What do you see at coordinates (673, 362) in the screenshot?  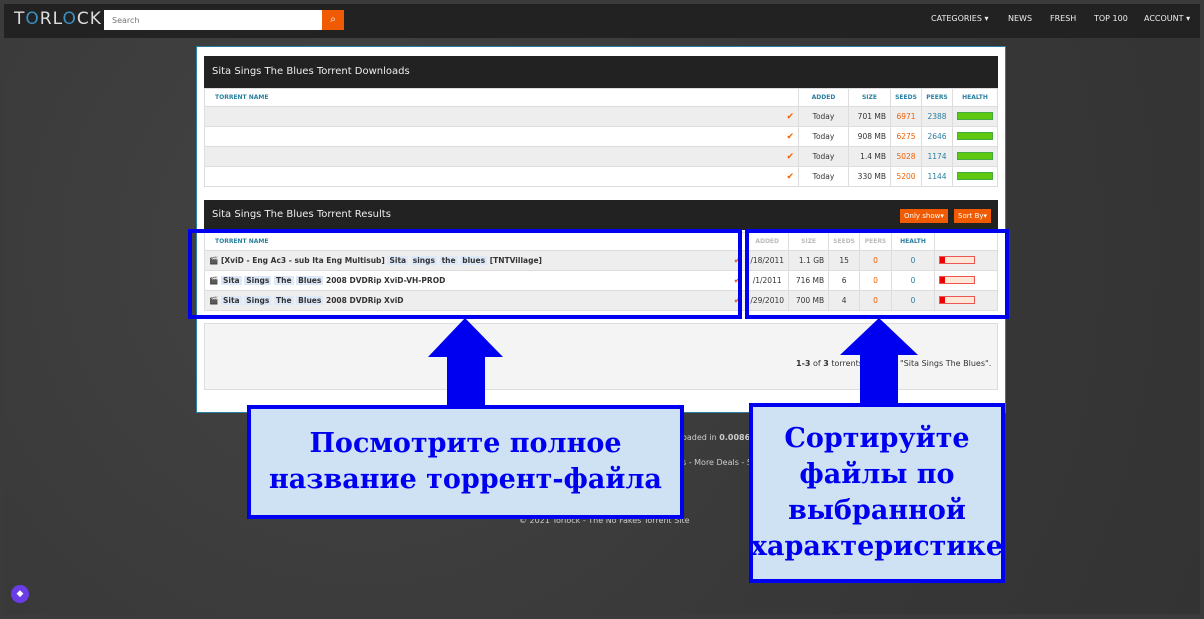 I see `annotation-arrows` at bounding box center [673, 362].